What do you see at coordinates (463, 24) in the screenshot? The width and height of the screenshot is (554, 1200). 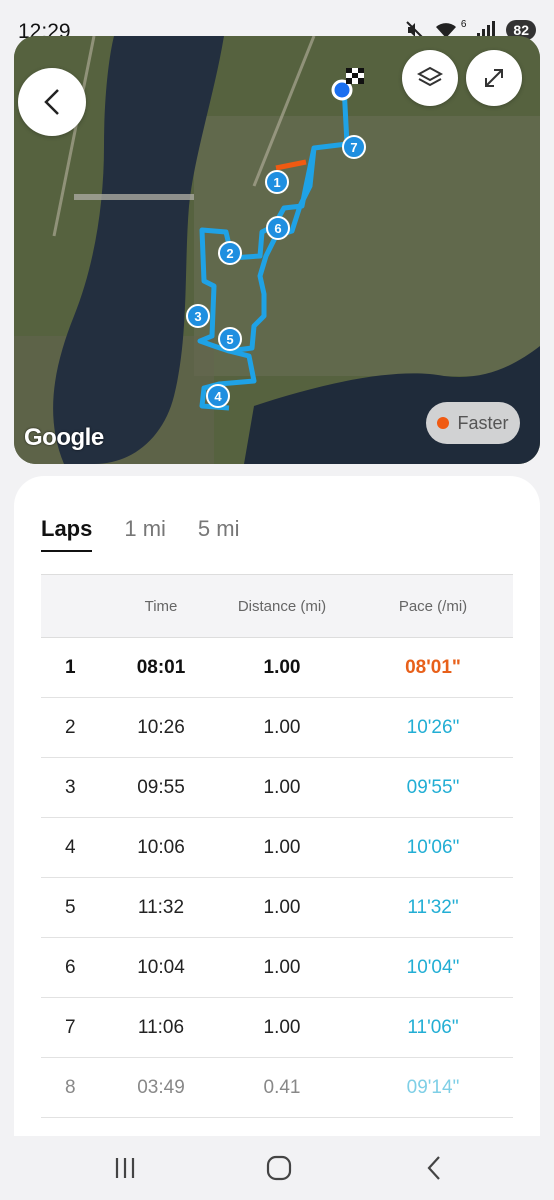 I see `wifi-badge: 6` at bounding box center [463, 24].